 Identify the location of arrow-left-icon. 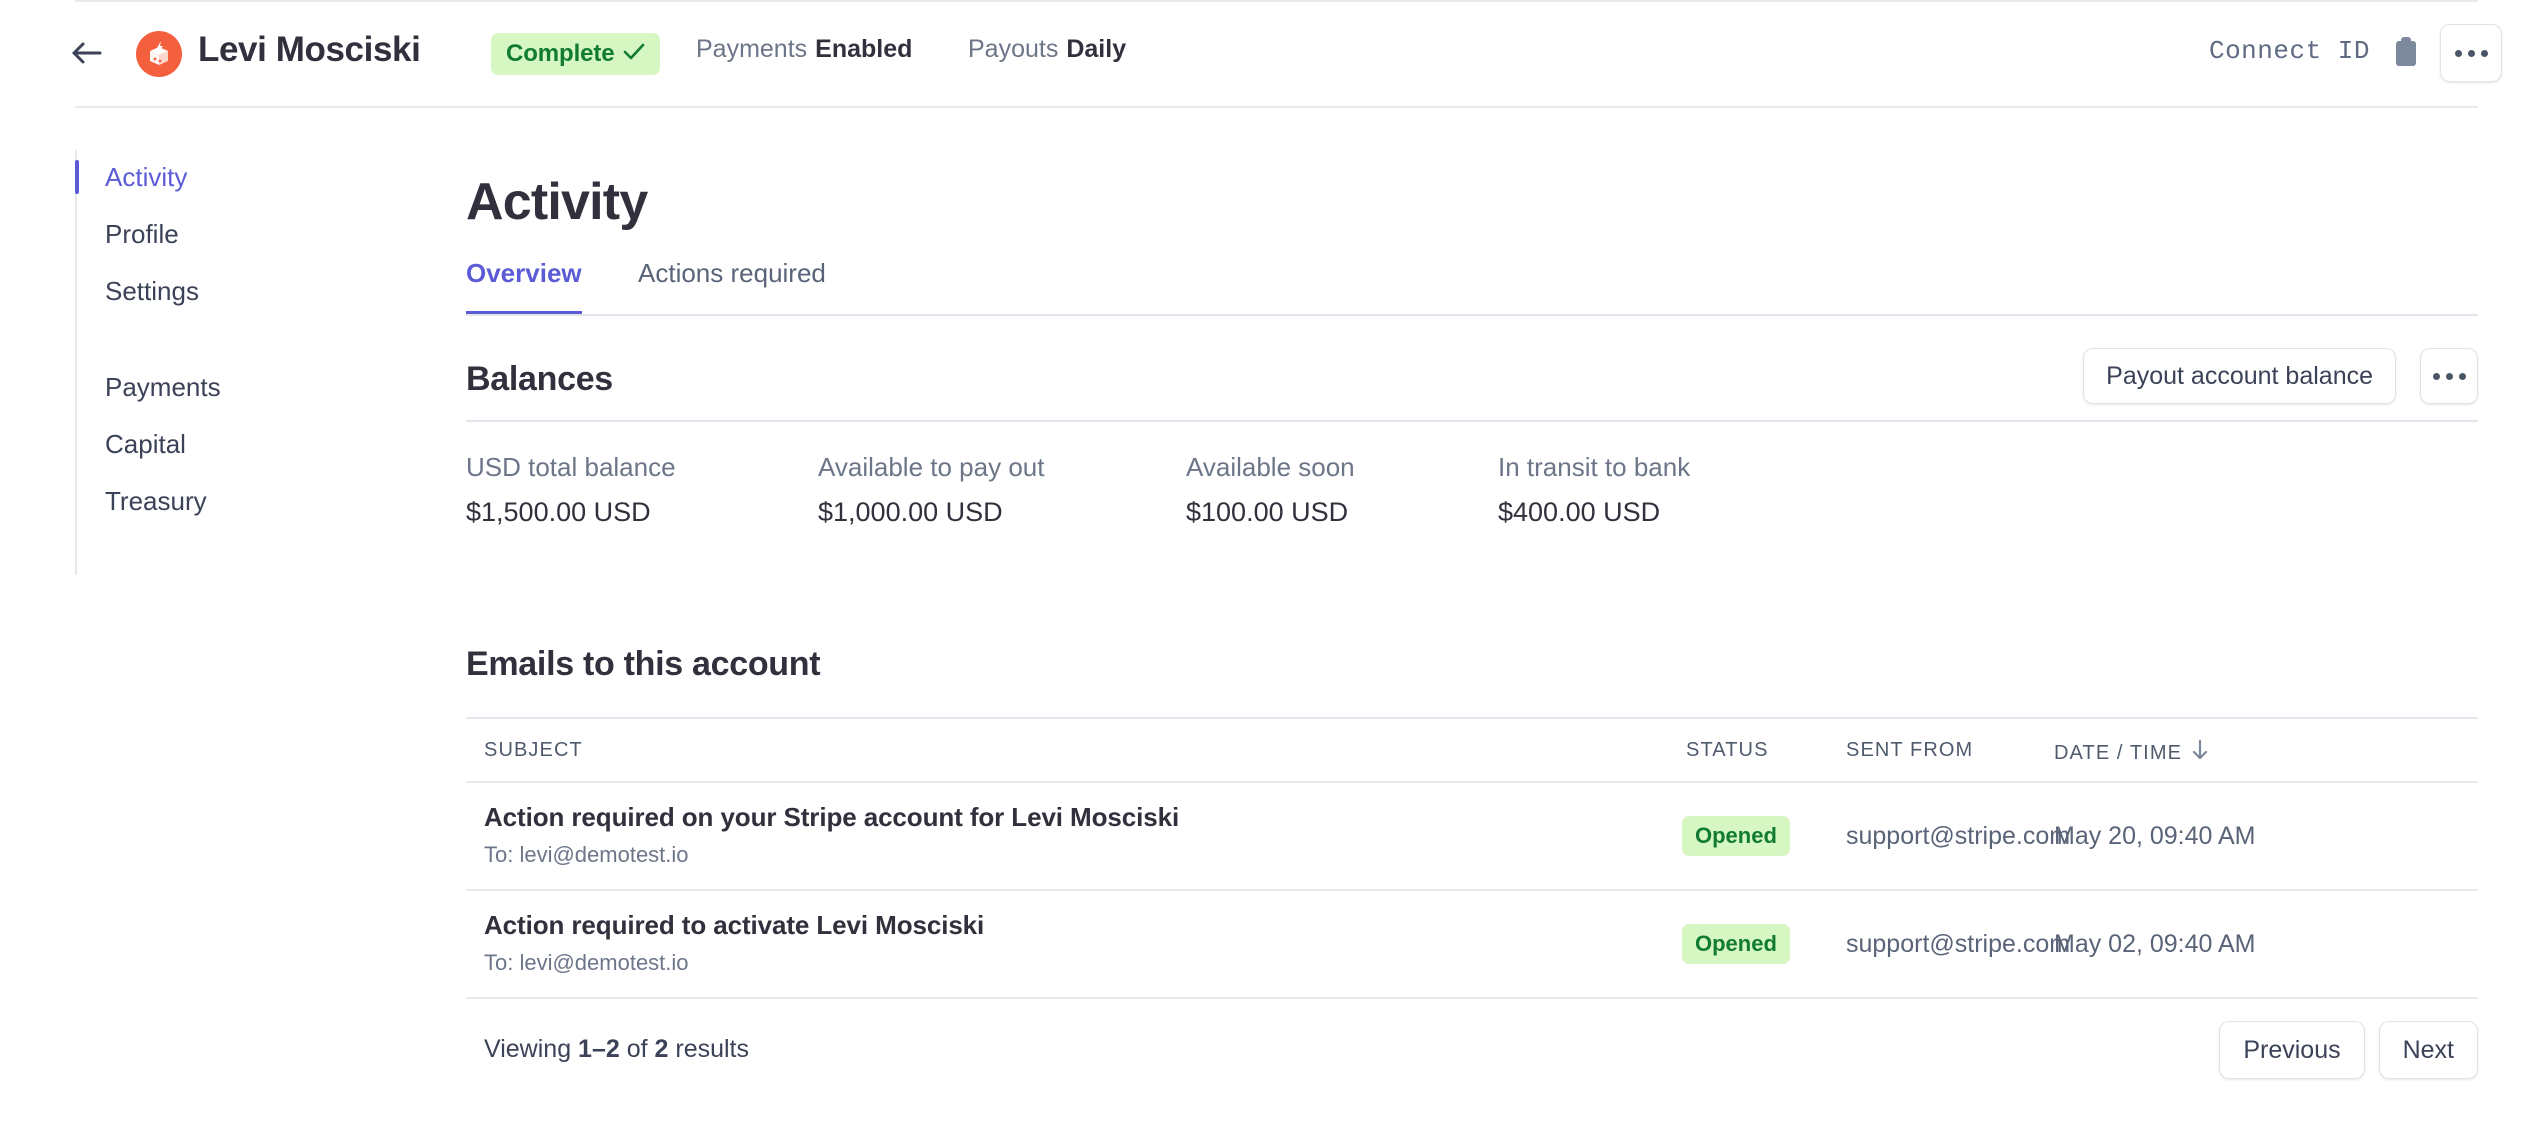
(87, 53).